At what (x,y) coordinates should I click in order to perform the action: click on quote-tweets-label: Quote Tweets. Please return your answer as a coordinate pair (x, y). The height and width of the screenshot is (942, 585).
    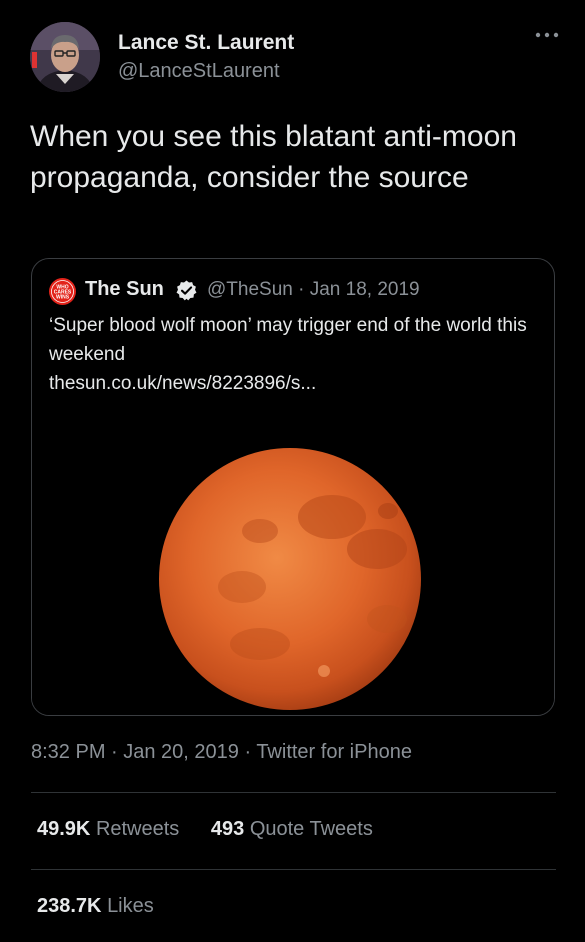
    Looking at the image, I should click on (311, 829).